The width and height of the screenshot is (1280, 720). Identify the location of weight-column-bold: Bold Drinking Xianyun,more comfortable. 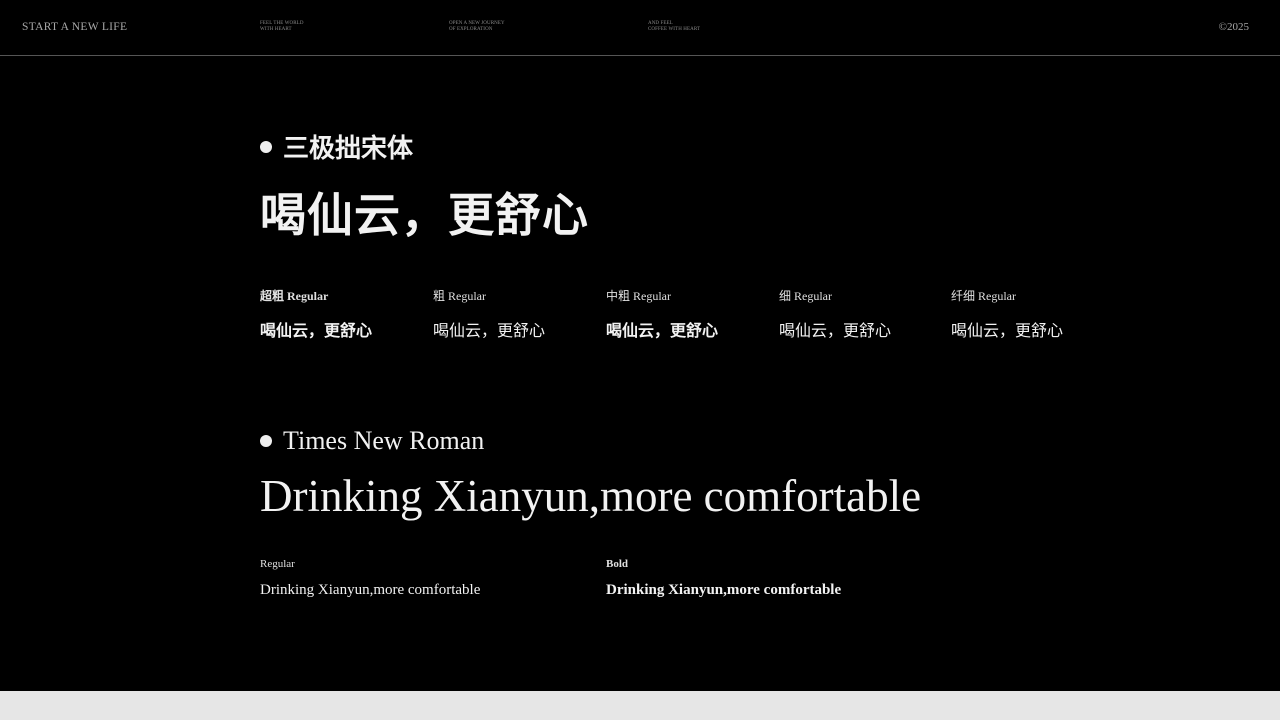
(723, 578).